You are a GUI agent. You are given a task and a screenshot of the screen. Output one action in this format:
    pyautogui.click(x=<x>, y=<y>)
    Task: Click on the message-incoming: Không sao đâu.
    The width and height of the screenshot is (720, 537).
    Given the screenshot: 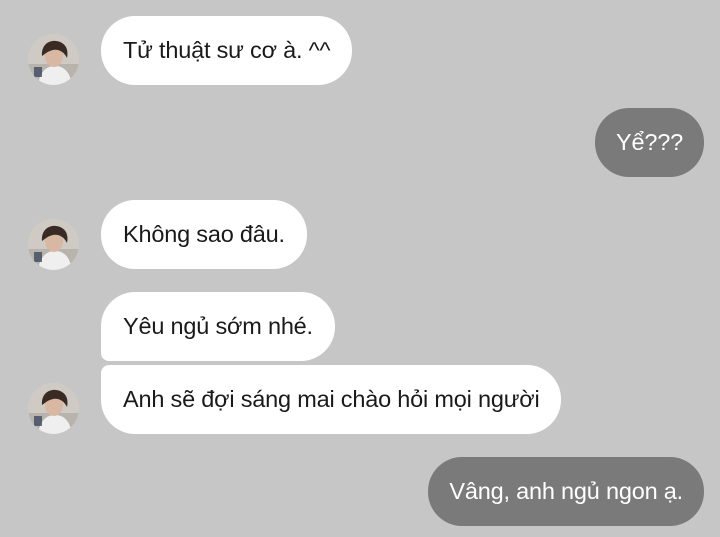 What is the action you would take?
    pyautogui.click(x=204, y=234)
    